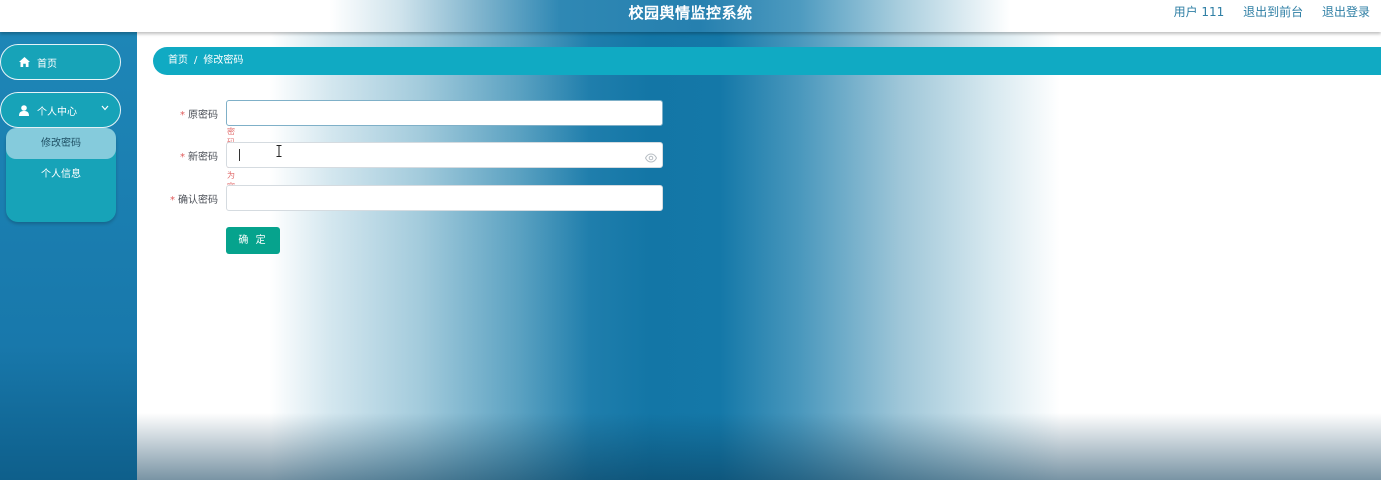 The image size is (1381, 480). Describe the element at coordinates (25, 62) in the screenshot. I see `home-icon` at that location.